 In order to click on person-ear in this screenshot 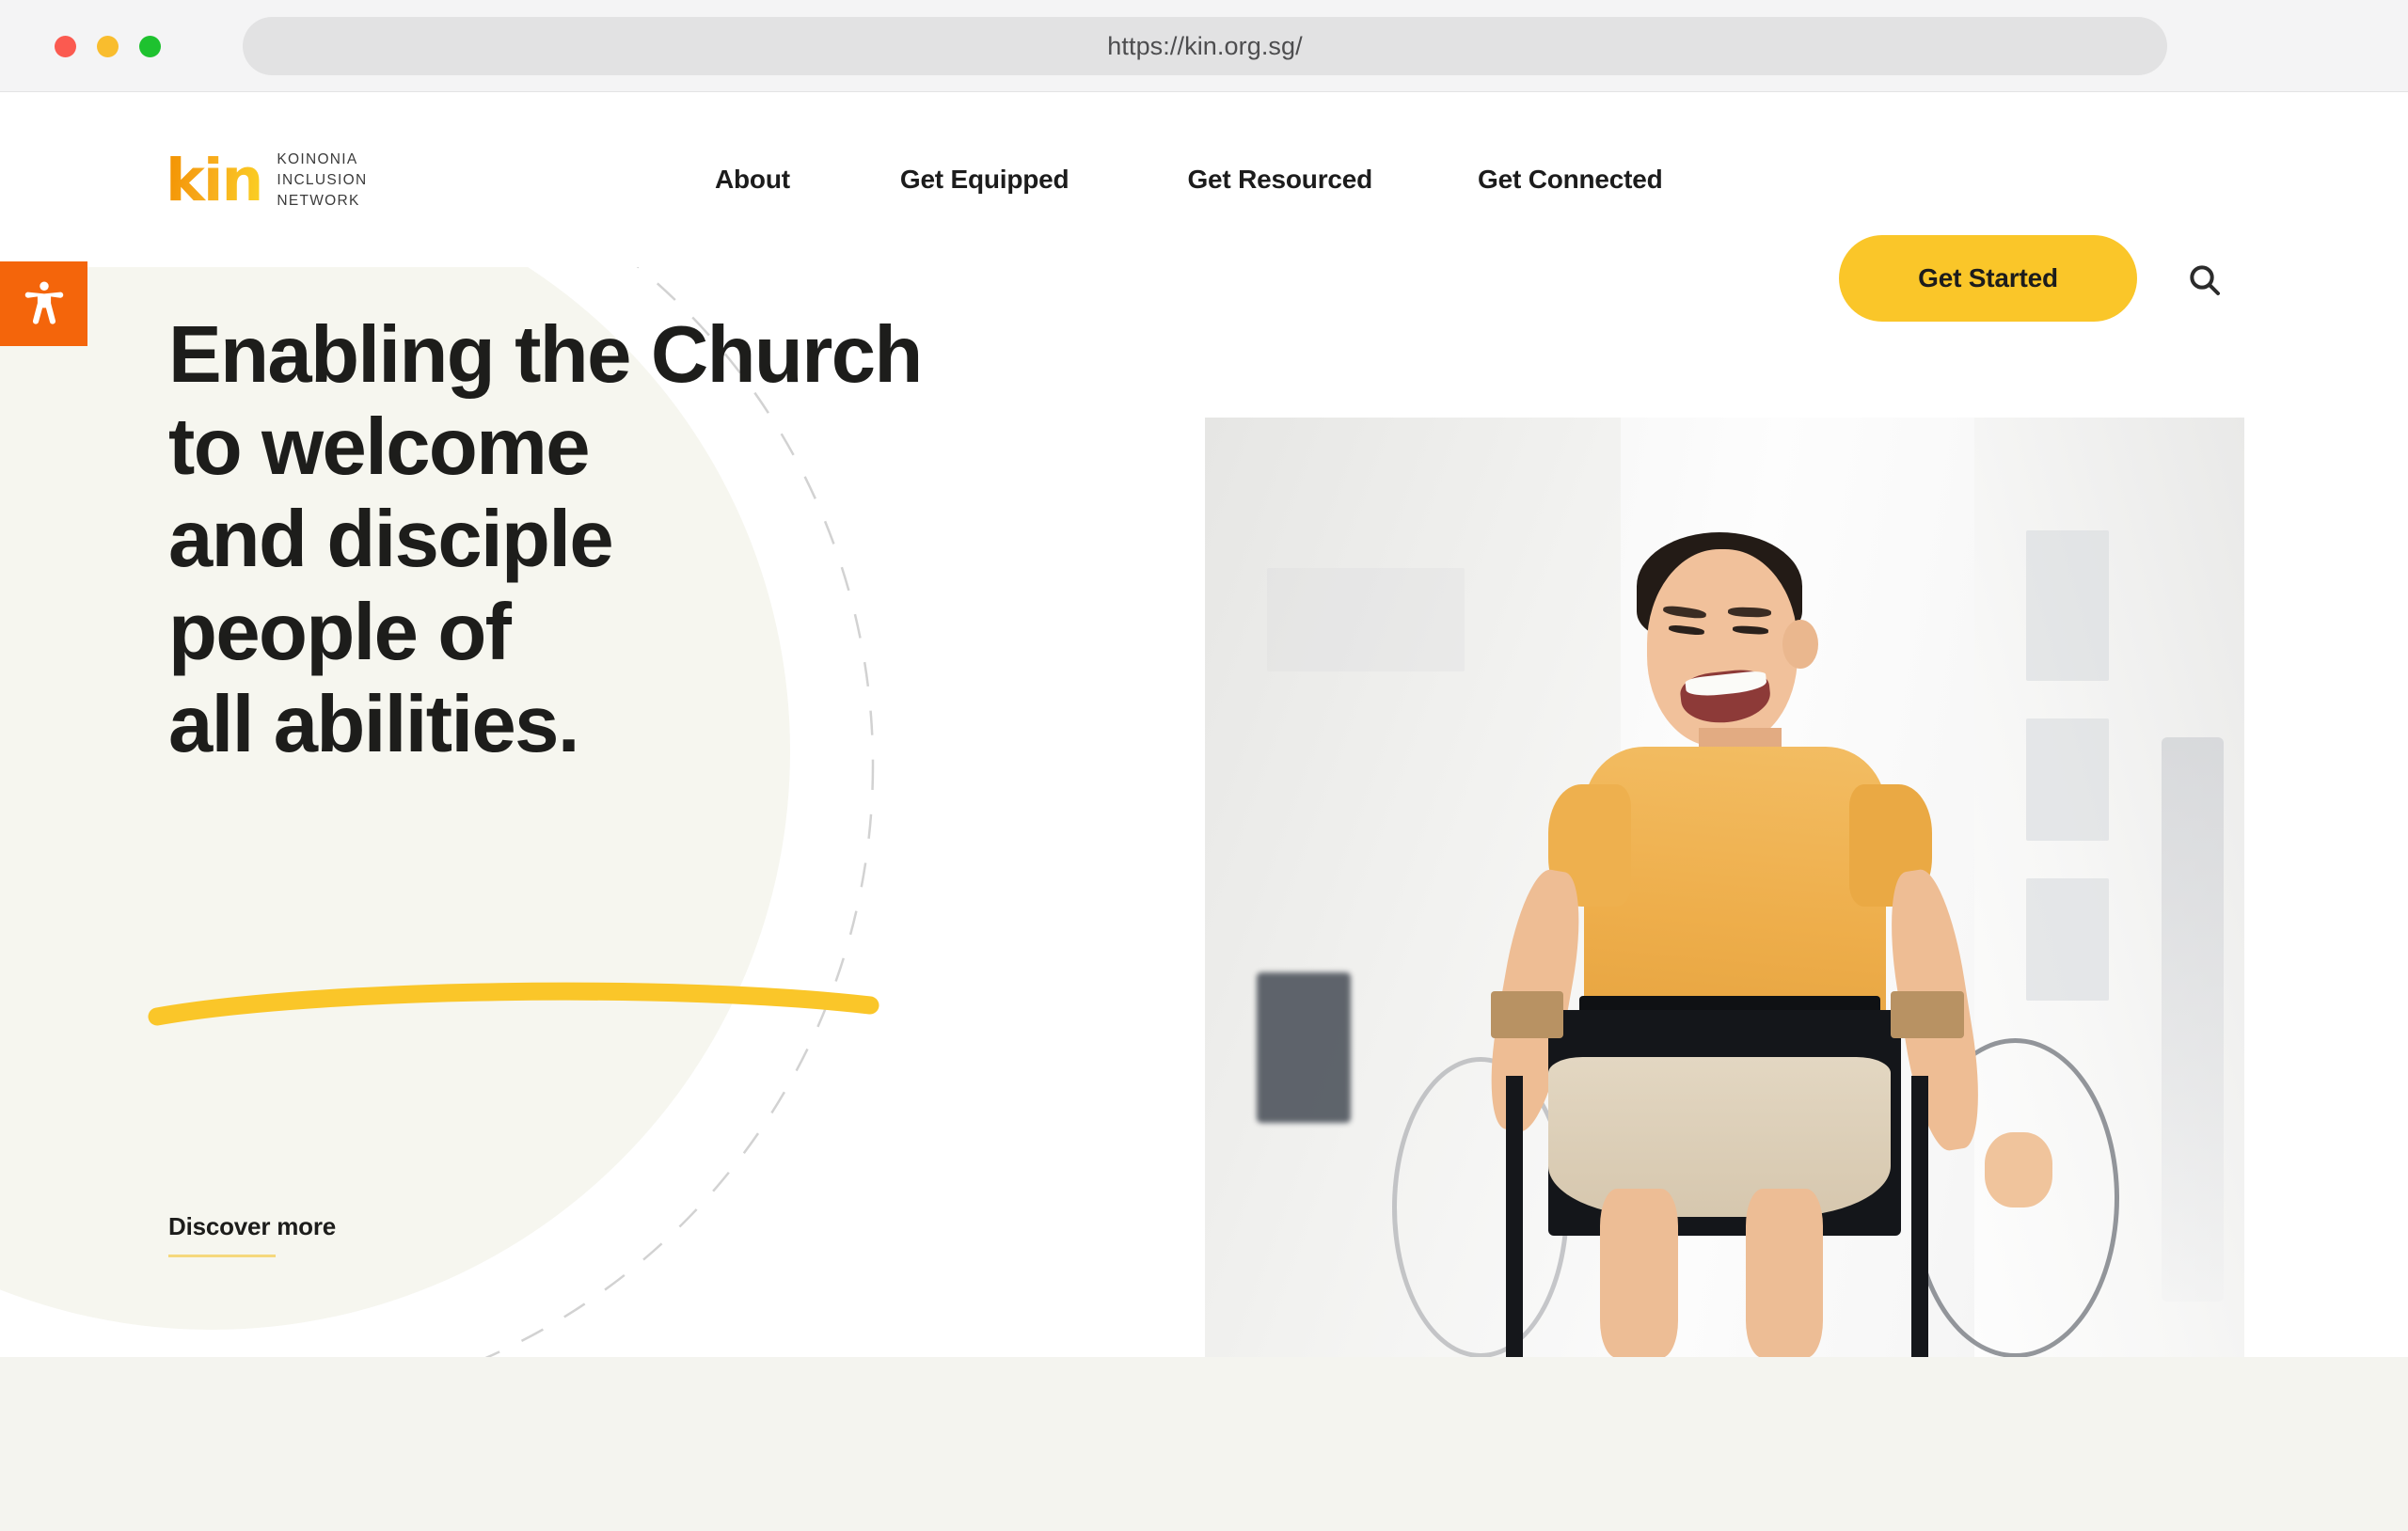, I will do `click(1800, 644)`.